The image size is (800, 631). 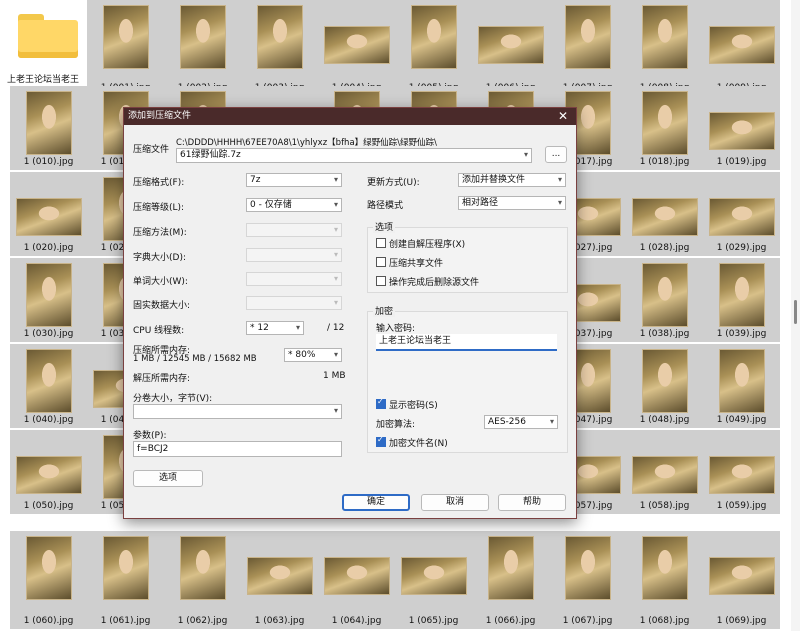 I want to click on close-icon: ✕, so click(x=563, y=116).